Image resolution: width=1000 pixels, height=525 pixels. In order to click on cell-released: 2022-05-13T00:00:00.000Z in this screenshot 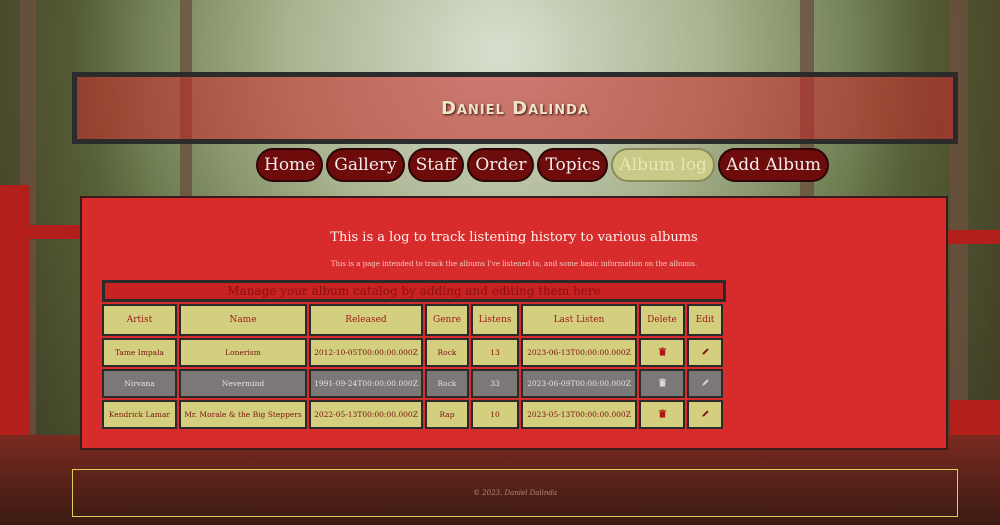, I will do `click(366, 414)`.